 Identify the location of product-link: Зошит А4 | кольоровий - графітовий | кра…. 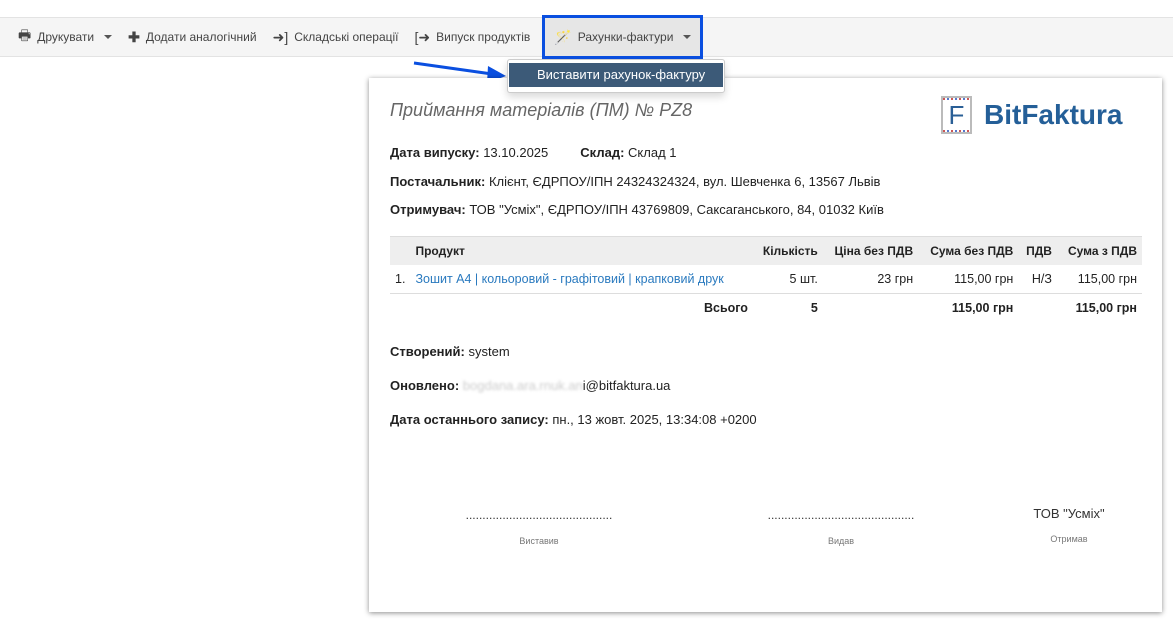
(569, 279).